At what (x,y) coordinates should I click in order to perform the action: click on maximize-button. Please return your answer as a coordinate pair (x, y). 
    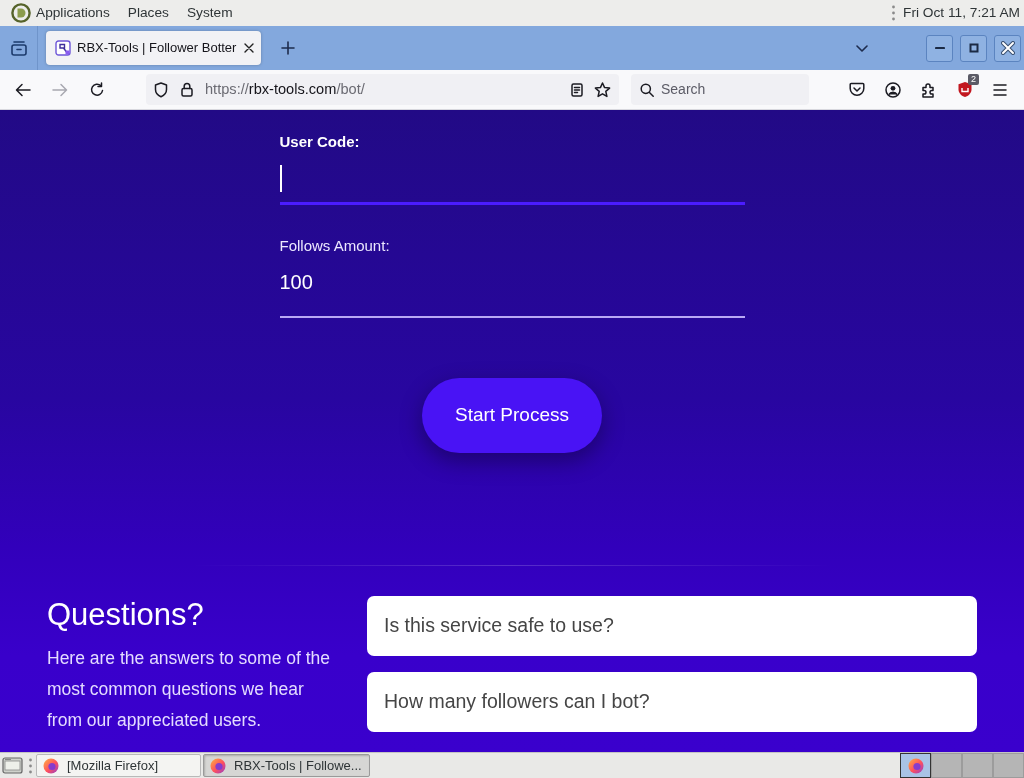
    Looking at the image, I should click on (973, 48).